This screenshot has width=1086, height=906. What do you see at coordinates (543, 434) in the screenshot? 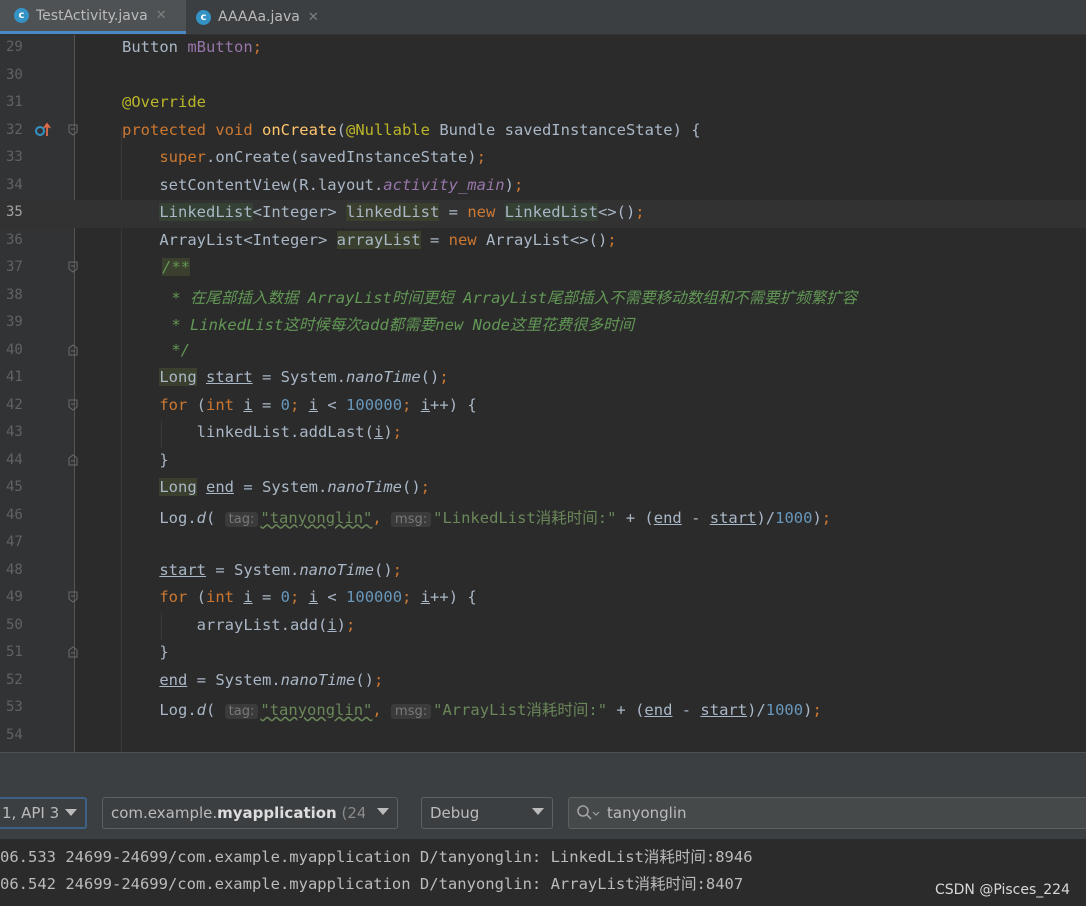
I see `code-line: 43 linkedList.addLast(i);` at bounding box center [543, 434].